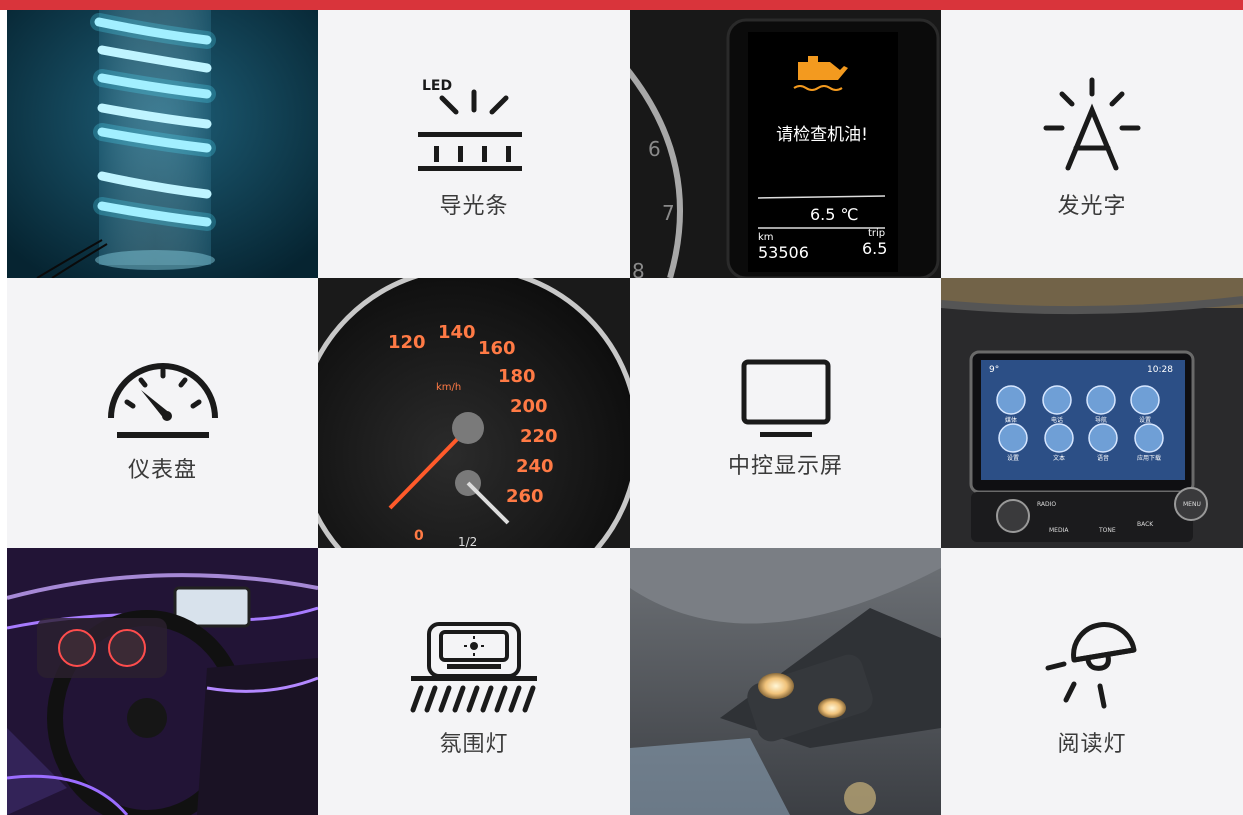  What do you see at coordinates (783, 252) in the screenshot?
I see `odometer-value: 53506` at bounding box center [783, 252].